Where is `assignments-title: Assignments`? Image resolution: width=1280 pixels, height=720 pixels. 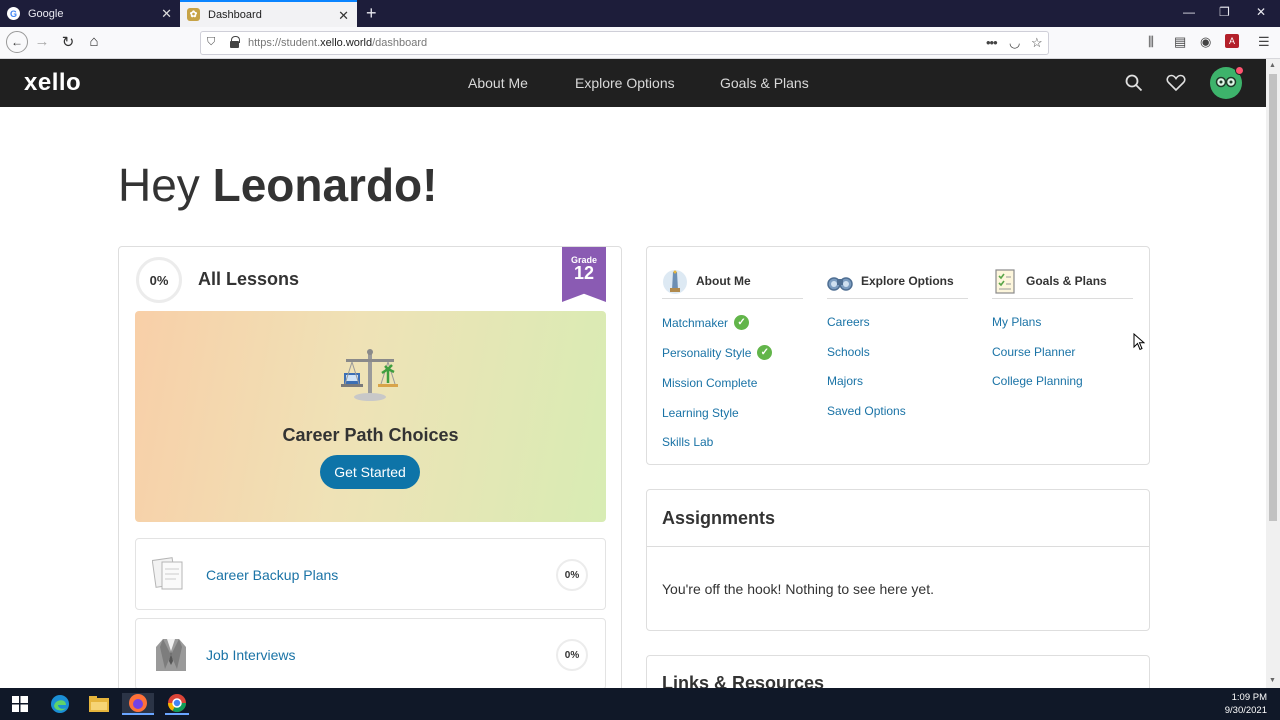 assignments-title: Assignments is located at coordinates (719, 518).